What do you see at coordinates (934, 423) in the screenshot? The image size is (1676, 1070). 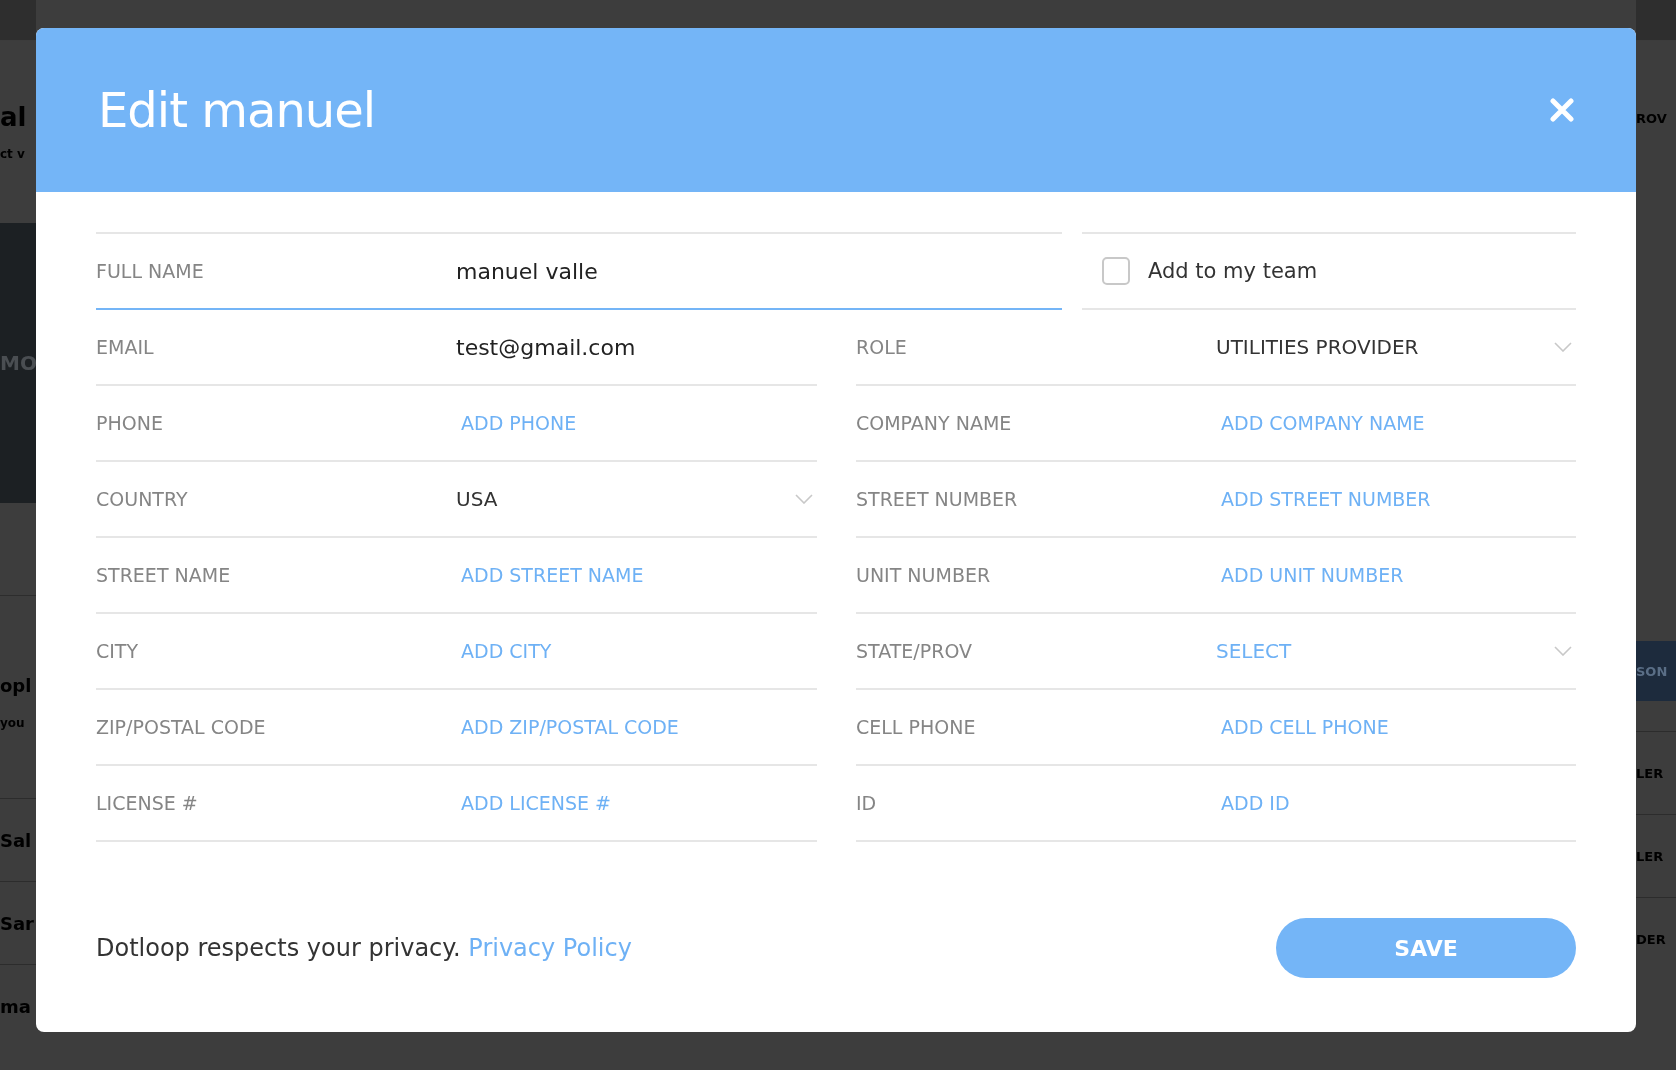 I see `field-label: COMPANY NAME` at bounding box center [934, 423].